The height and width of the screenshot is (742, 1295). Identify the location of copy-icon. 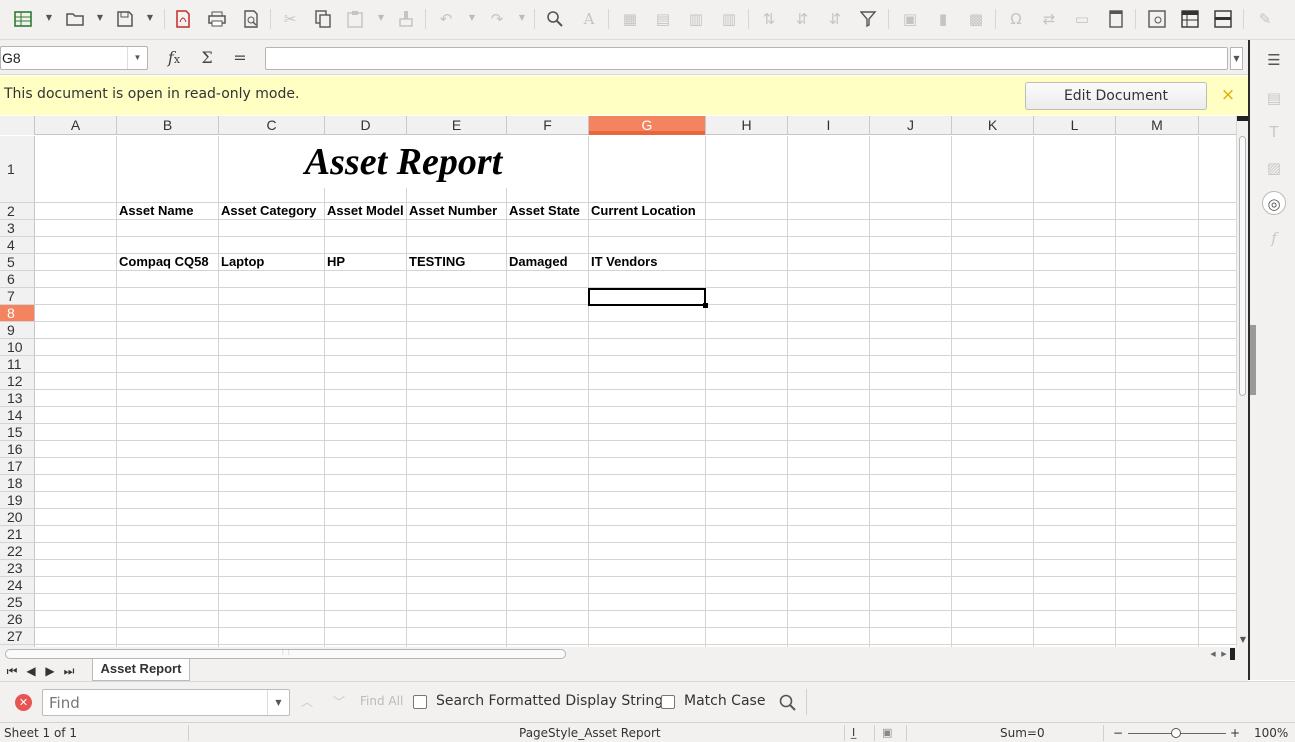
(323, 19).